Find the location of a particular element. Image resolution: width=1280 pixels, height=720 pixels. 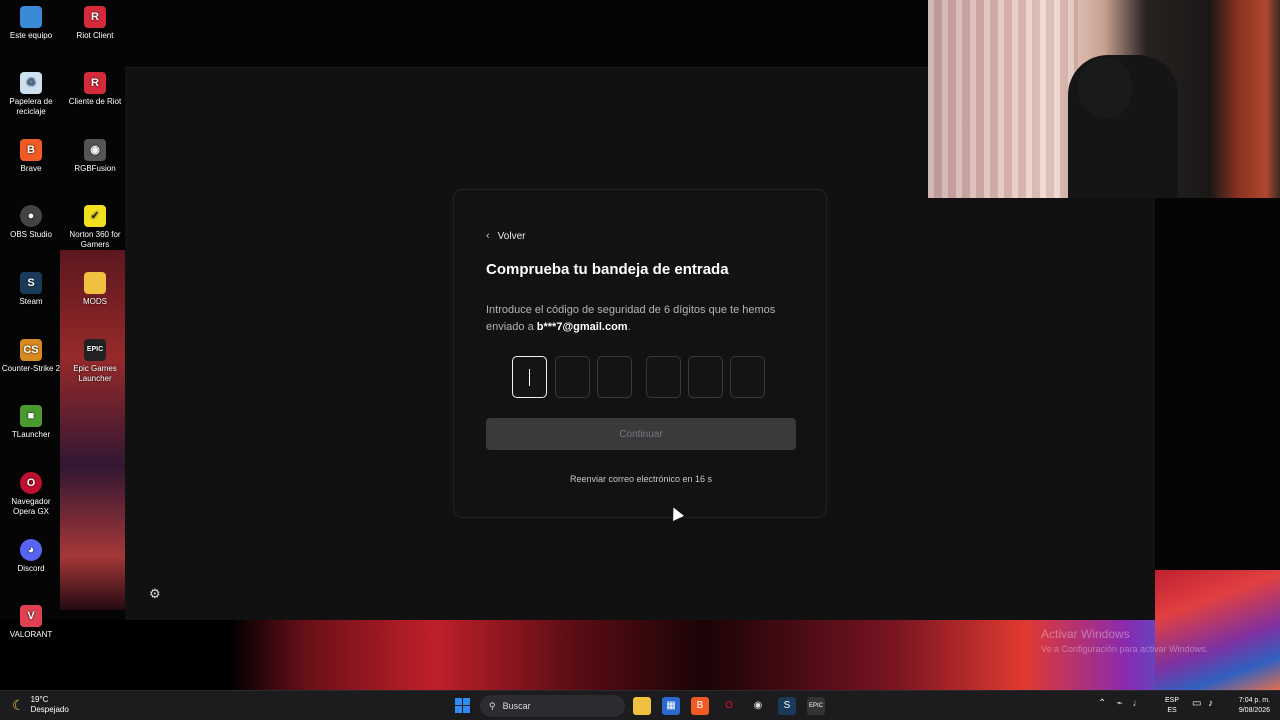

desktop-icon-label: Steam is located at coordinates (31, 301).